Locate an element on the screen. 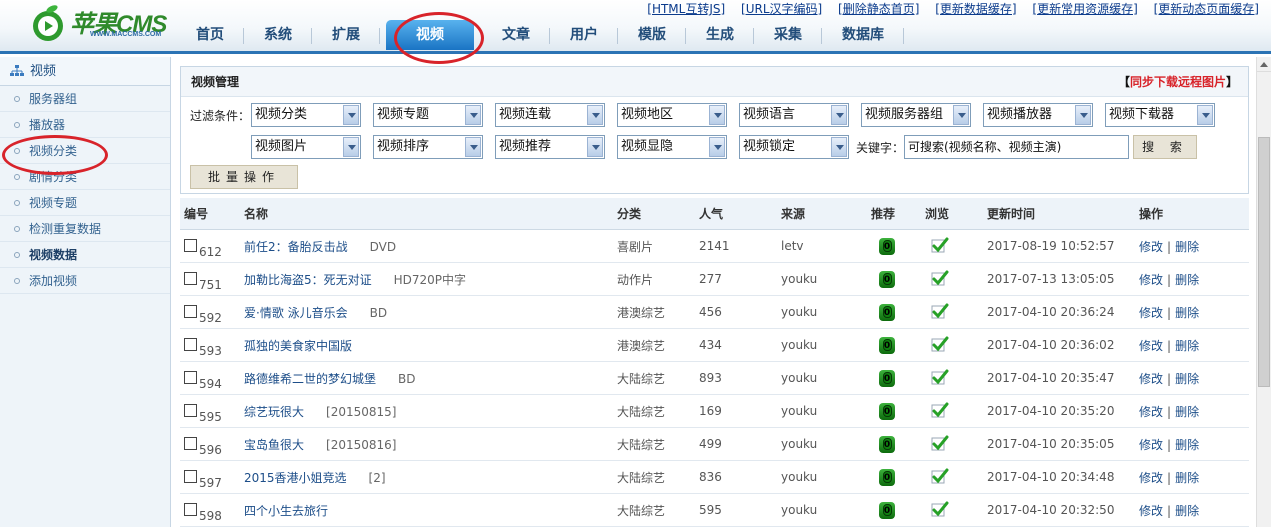  sidebar-item-plot-category: 剧情分类 is located at coordinates (85, 177).